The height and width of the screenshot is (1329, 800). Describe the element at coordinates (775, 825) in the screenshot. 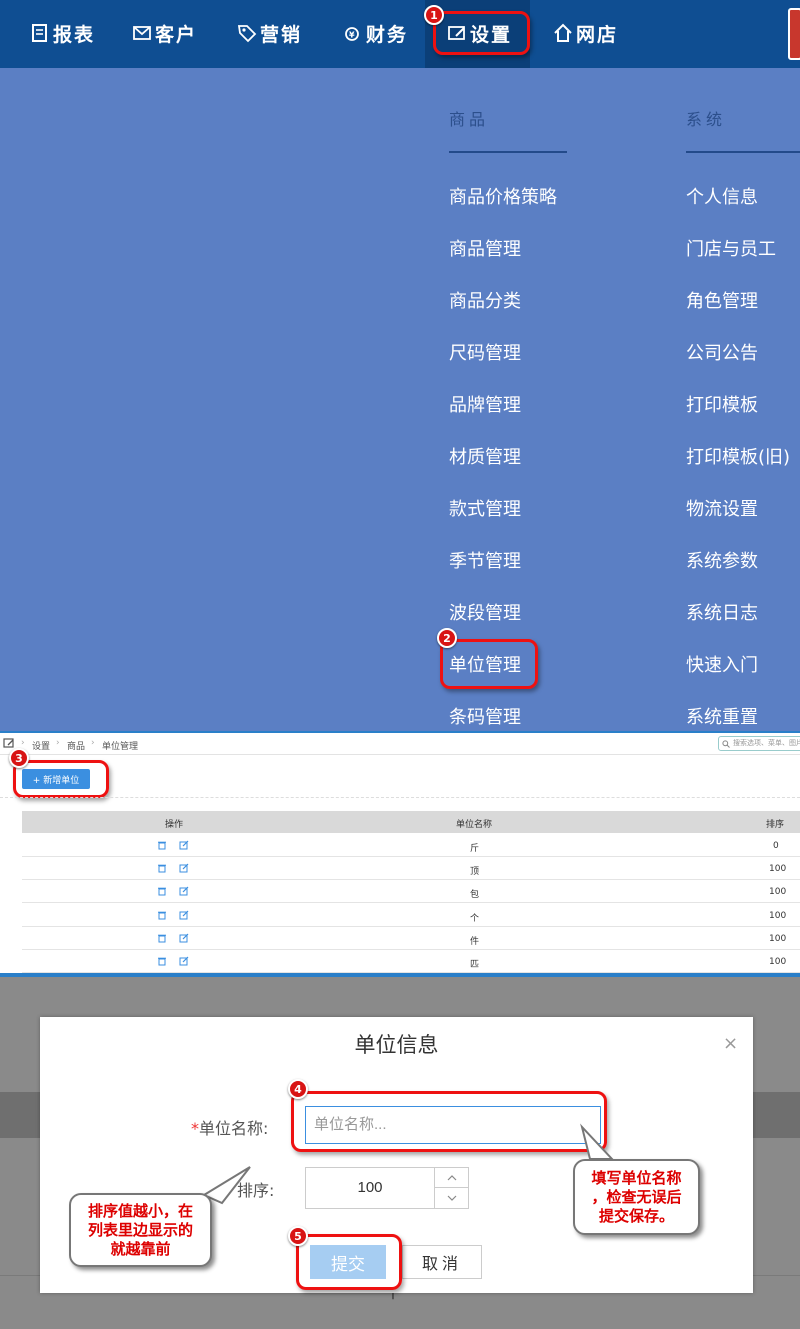

I see `header-sort: 排序` at that location.